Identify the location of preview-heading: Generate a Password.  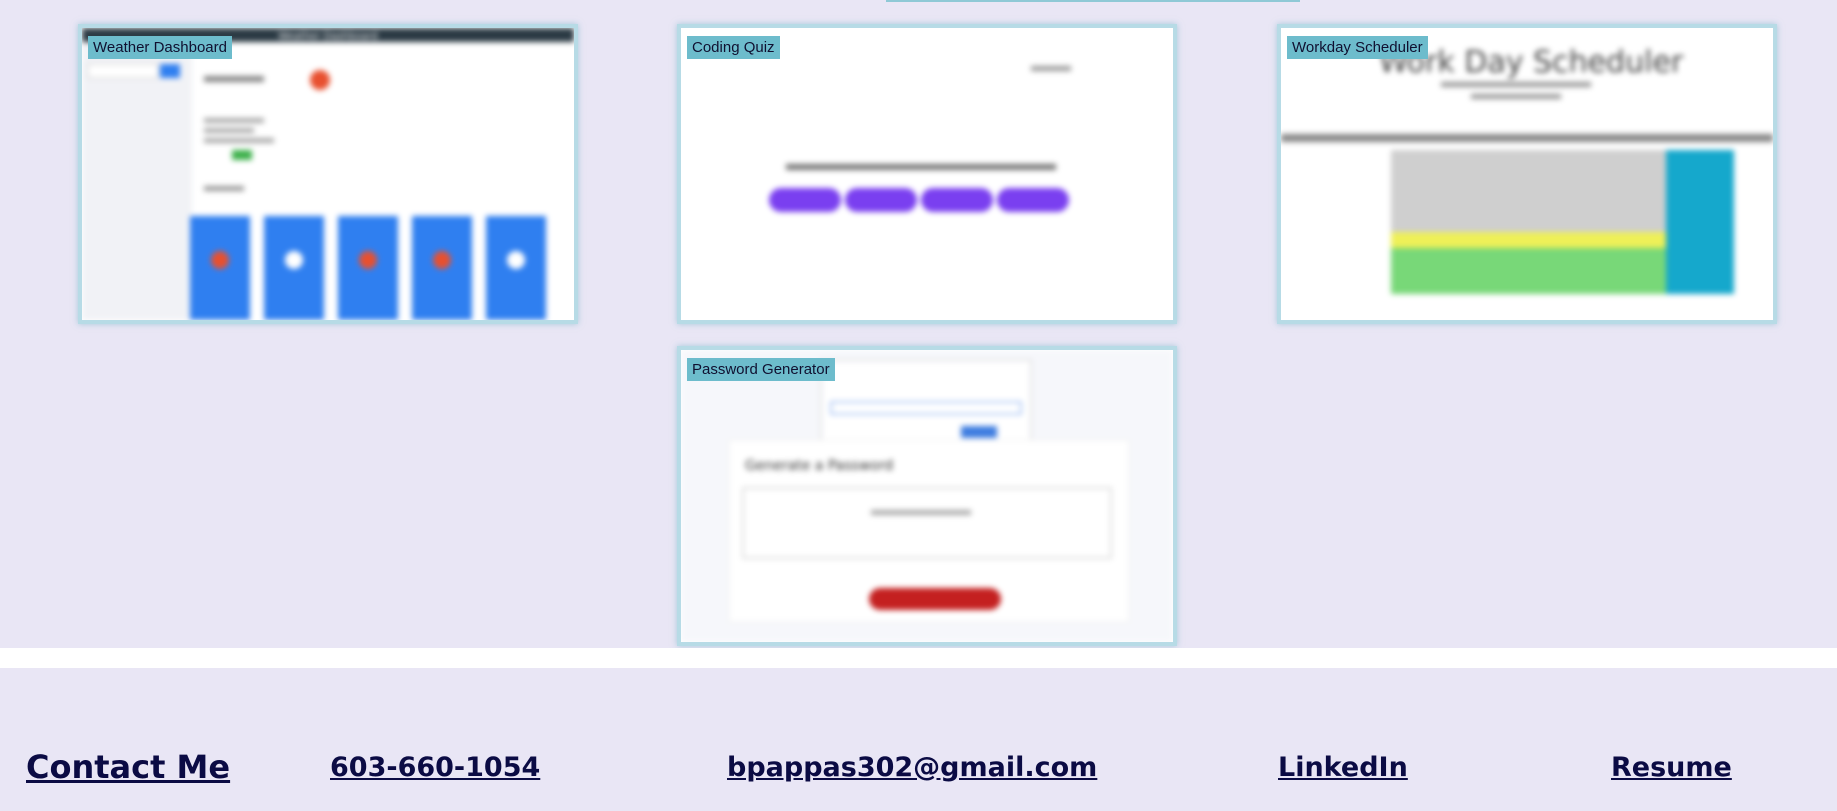
(819, 466).